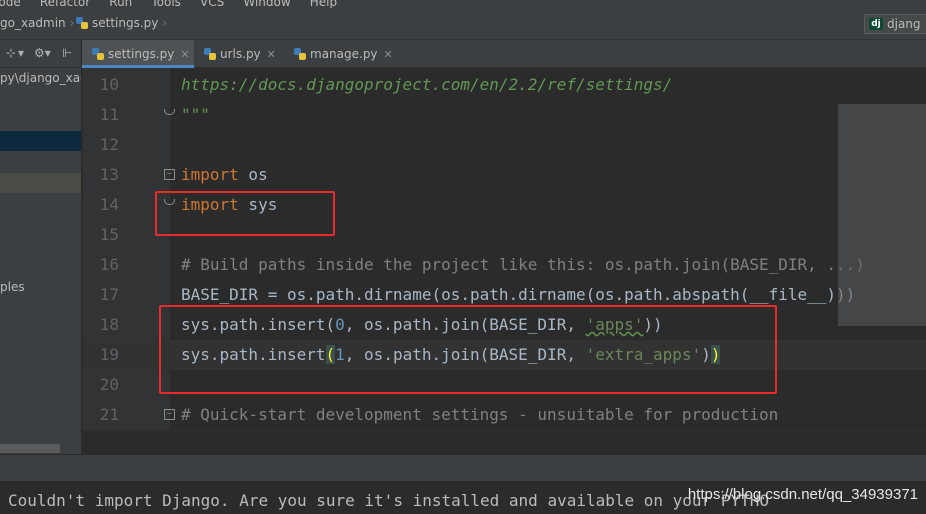 The height and width of the screenshot is (514, 926). I want to click on breadcrumb-project: go_xadmin ›, so click(37, 23).